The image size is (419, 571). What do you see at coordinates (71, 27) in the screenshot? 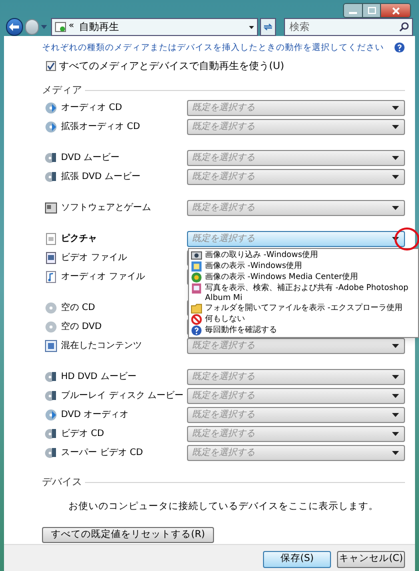
I see `breadcrumb-chevron: «` at bounding box center [71, 27].